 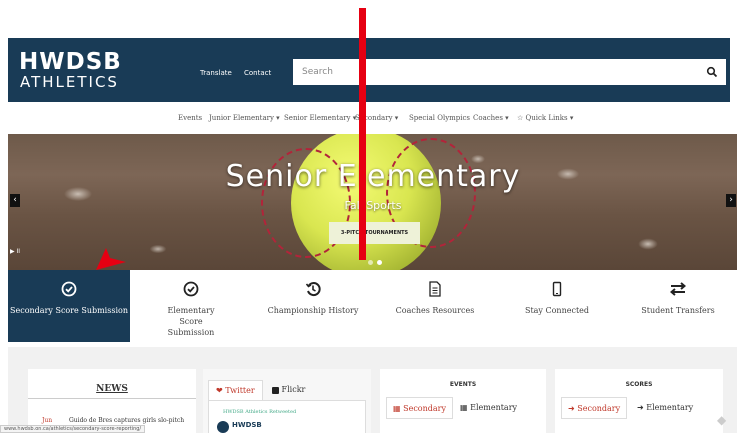 I want to click on quick-link-label: Student Transfers, so click(x=678, y=310).